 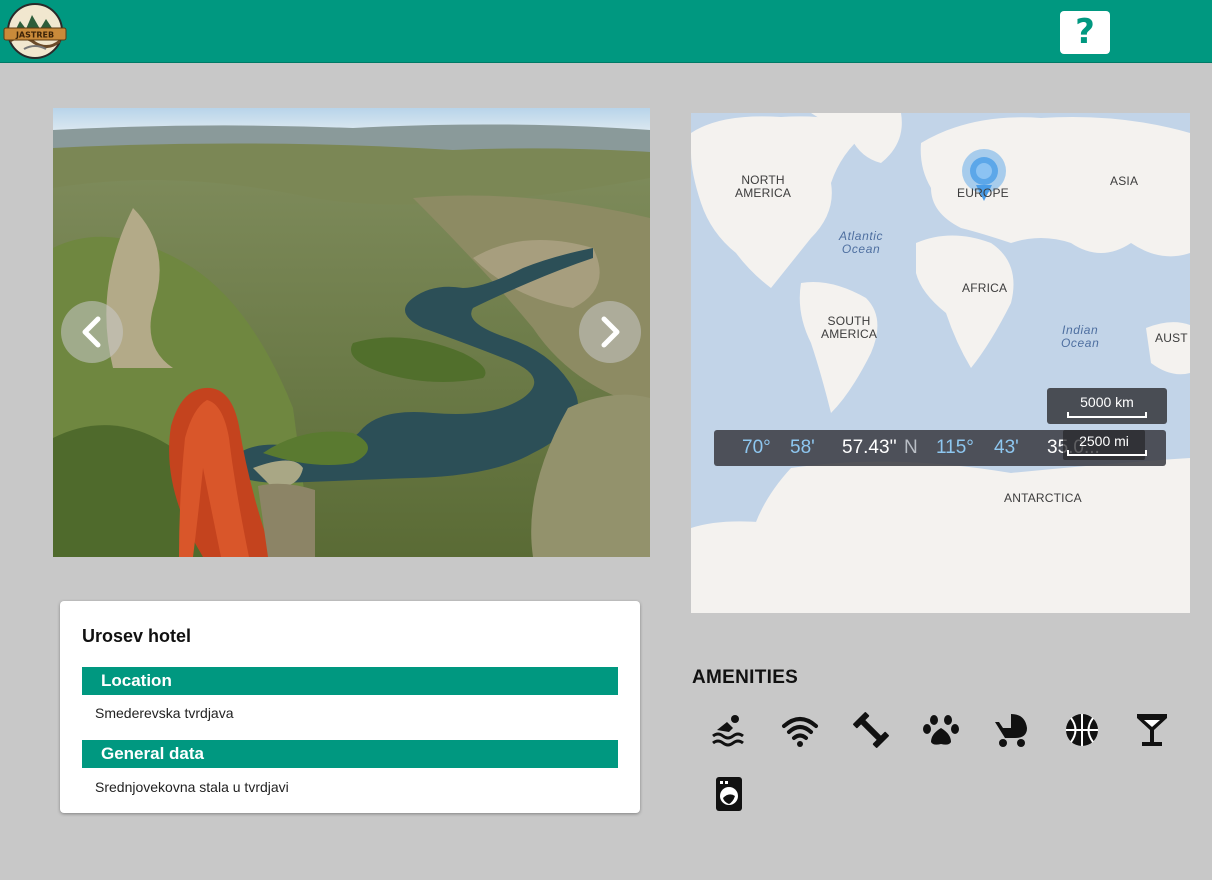 What do you see at coordinates (1104, 441) in the screenshot?
I see `scale-mi-label: 2500 mi` at bounding box center [1104, 441].